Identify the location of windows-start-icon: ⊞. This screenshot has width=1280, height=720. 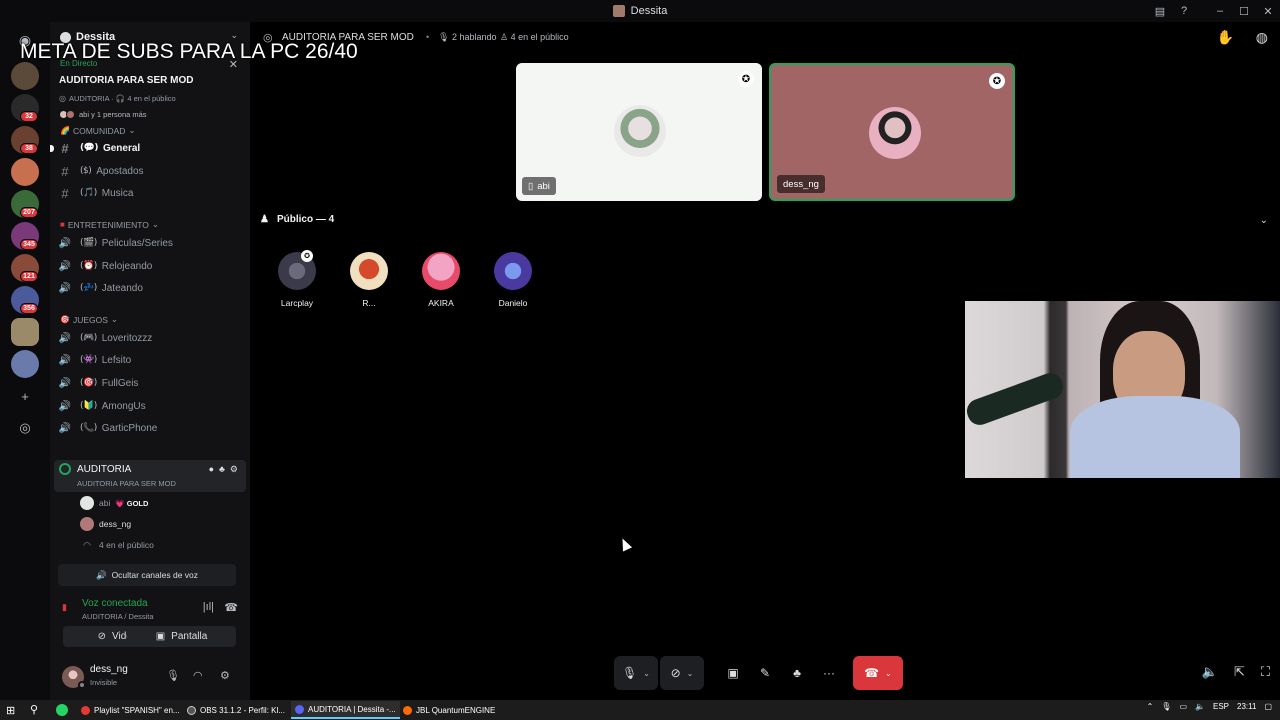
(10, 710).